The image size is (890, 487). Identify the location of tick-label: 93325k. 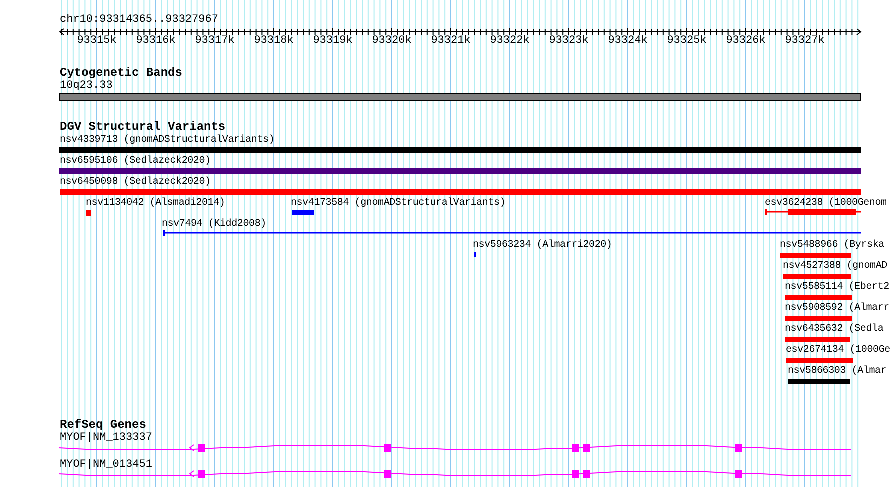
(687, 41).